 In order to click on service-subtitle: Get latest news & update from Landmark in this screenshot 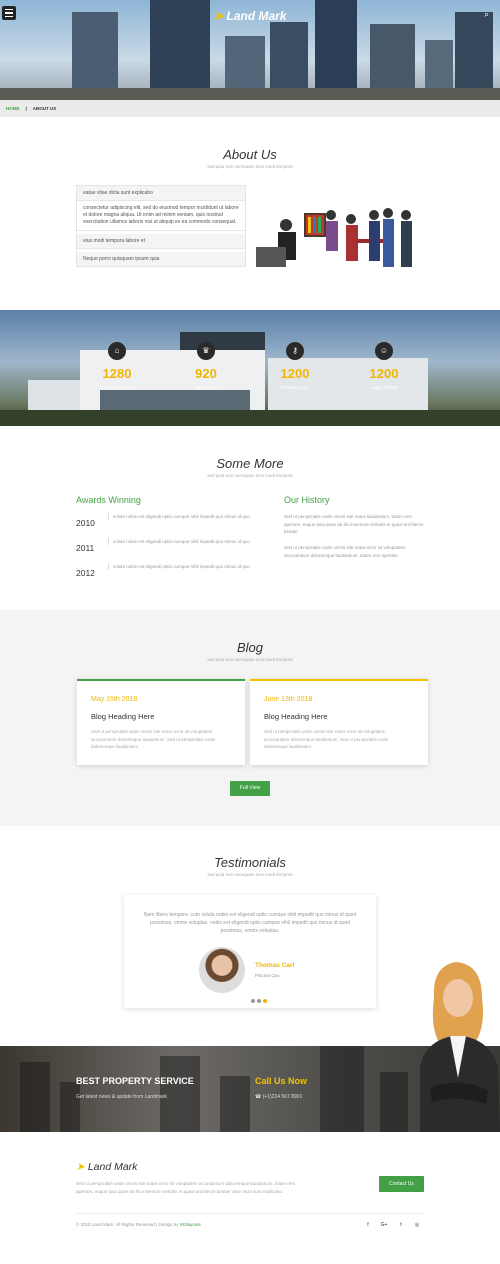, I will do `click(121, 1097)`.